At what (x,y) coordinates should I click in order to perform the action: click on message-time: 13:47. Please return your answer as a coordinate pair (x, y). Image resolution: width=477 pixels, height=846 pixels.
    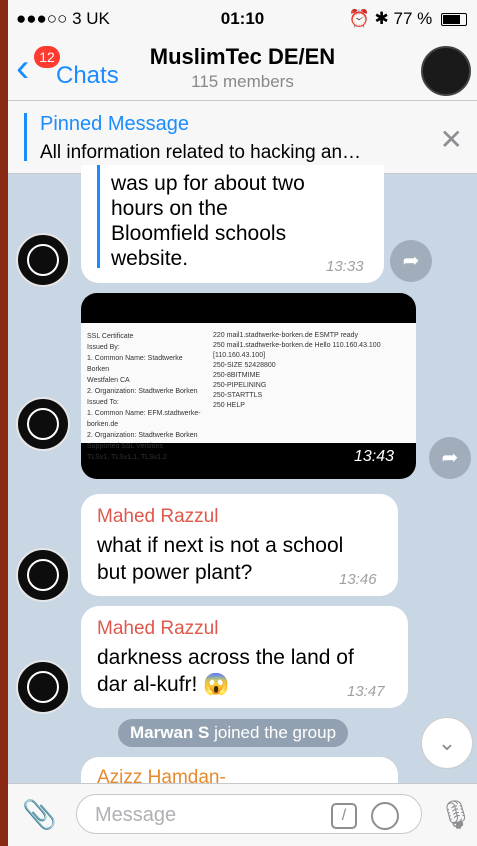
    Looking at the image, I should click on (366, 691).